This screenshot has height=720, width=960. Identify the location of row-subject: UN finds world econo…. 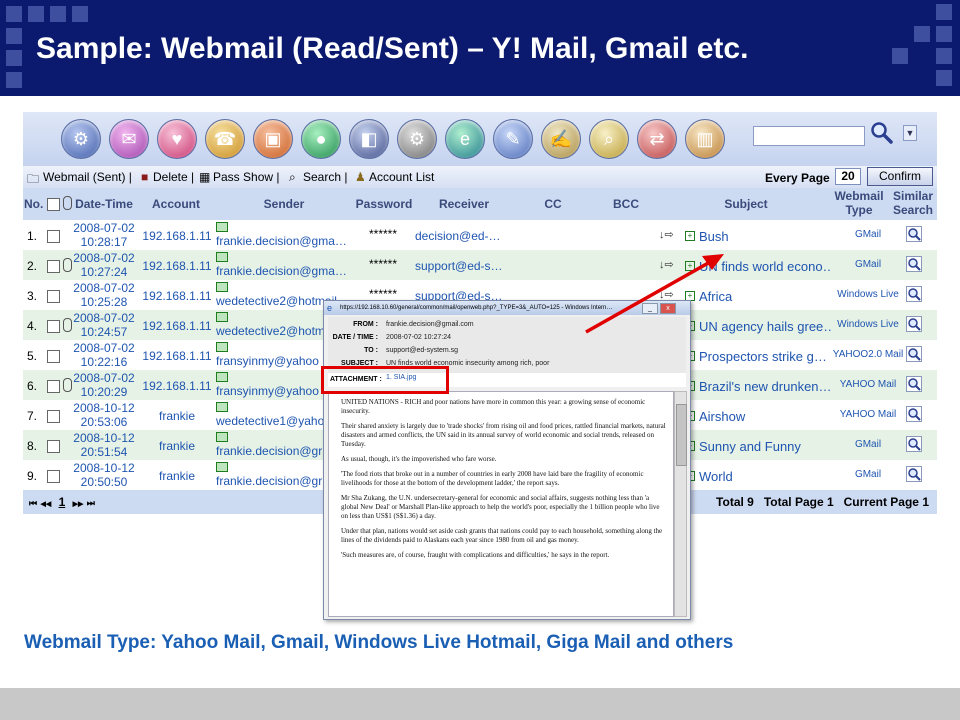
(765, 266).